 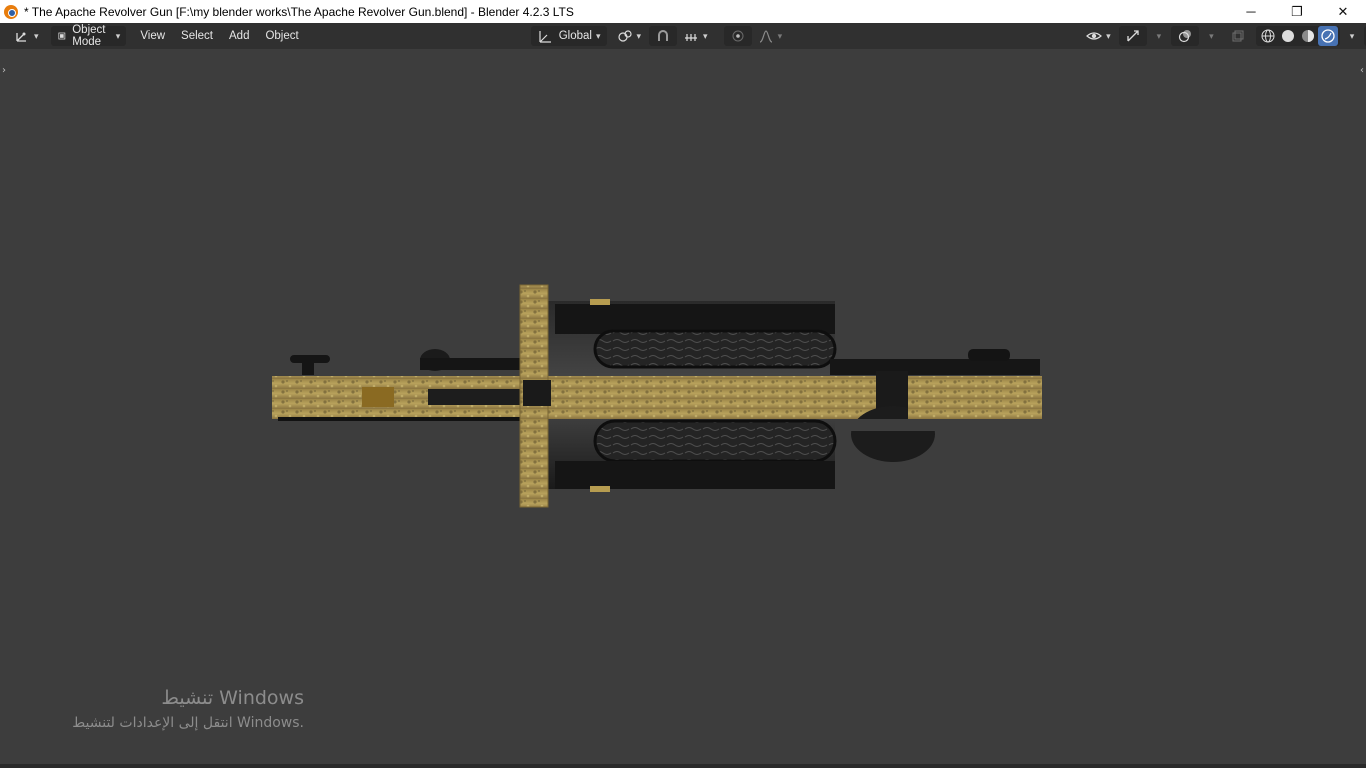 What do you see at coordinates (600, 302) in the screenshot?
I see `cylinder-notch-top` at bounding box center [600, 302].